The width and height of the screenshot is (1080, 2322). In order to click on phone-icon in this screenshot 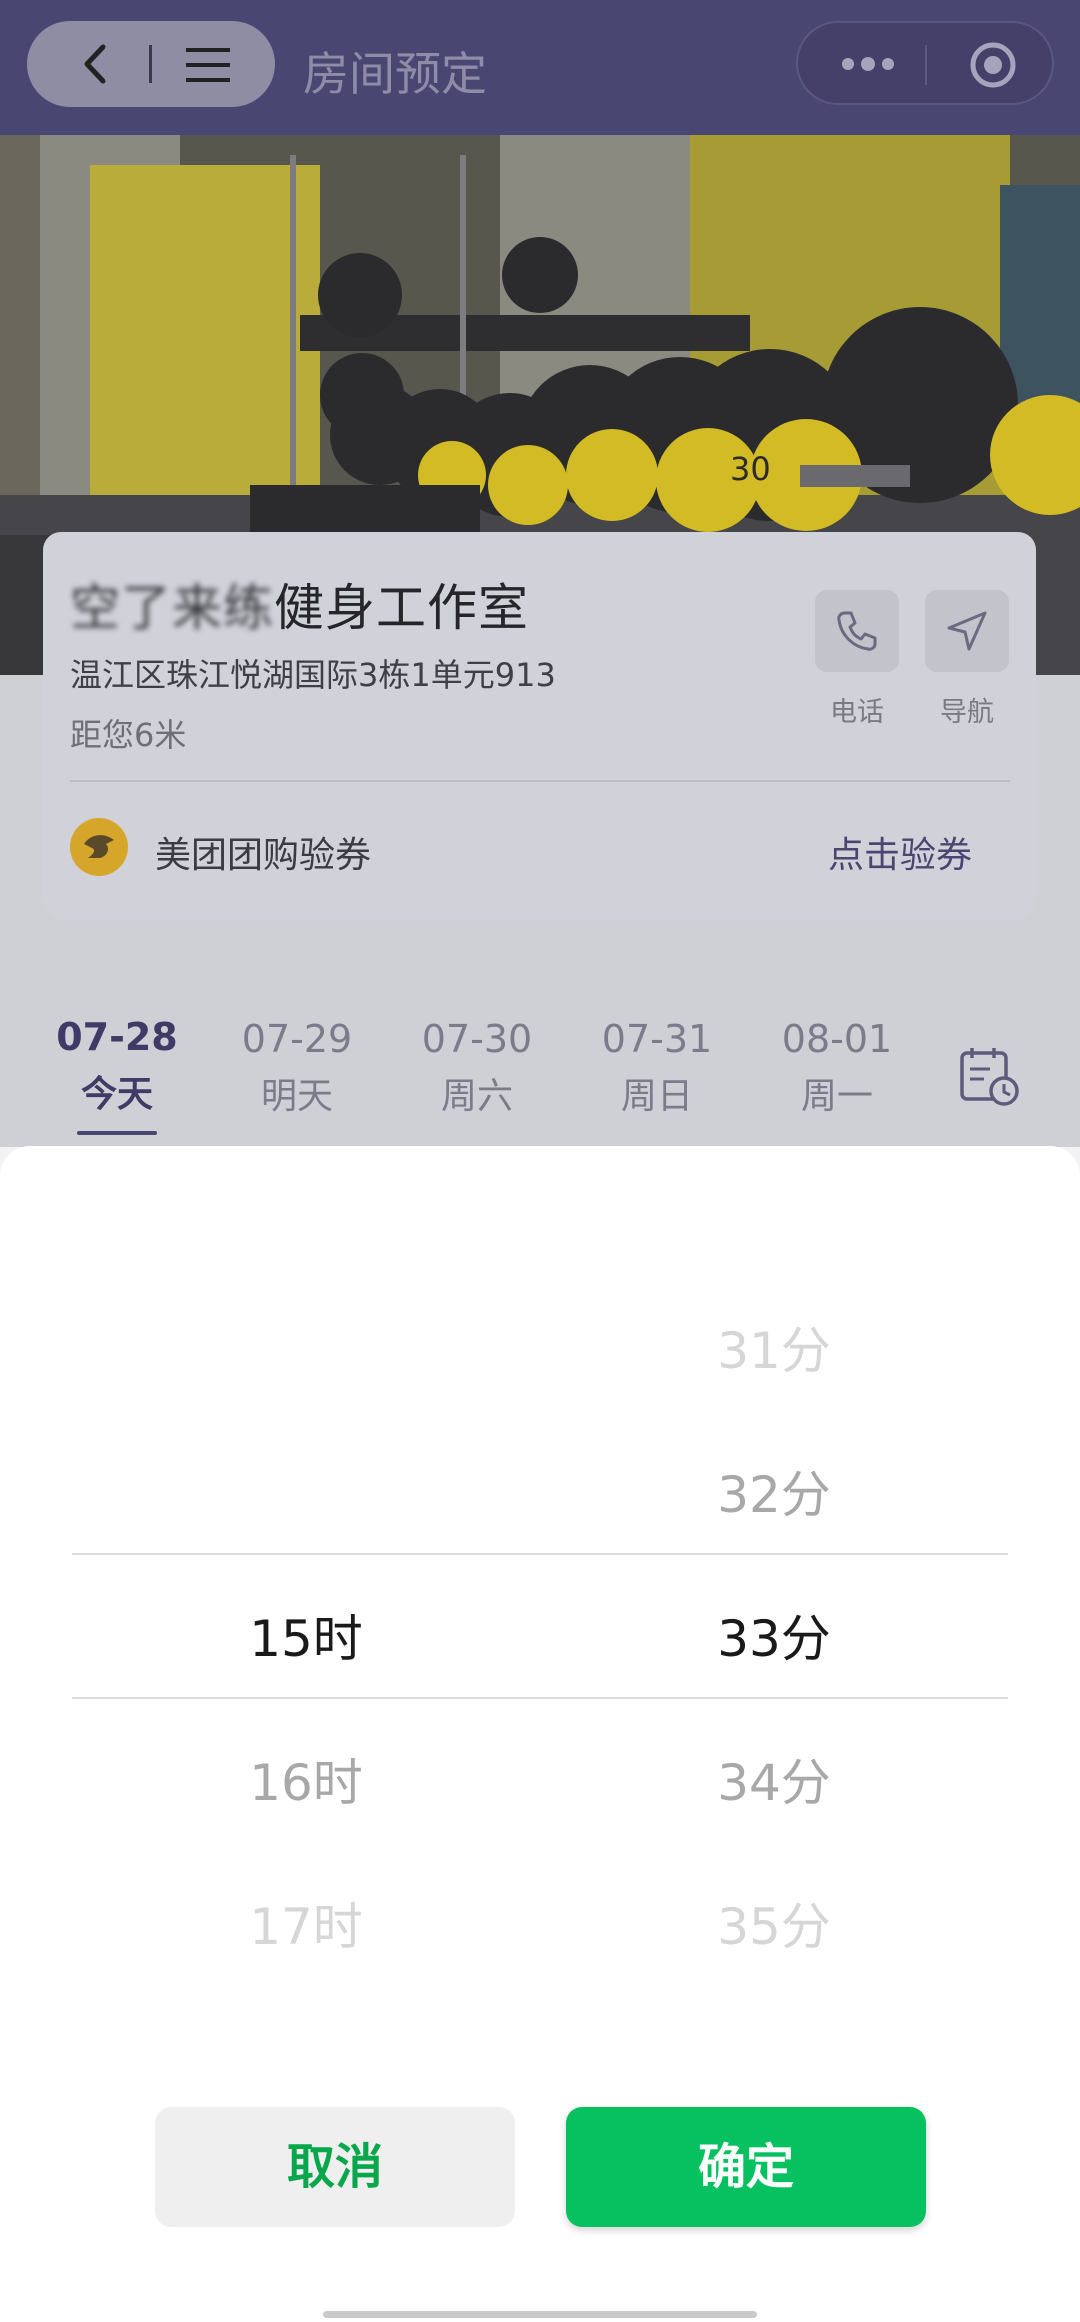, I will do `click(857, 633)`.